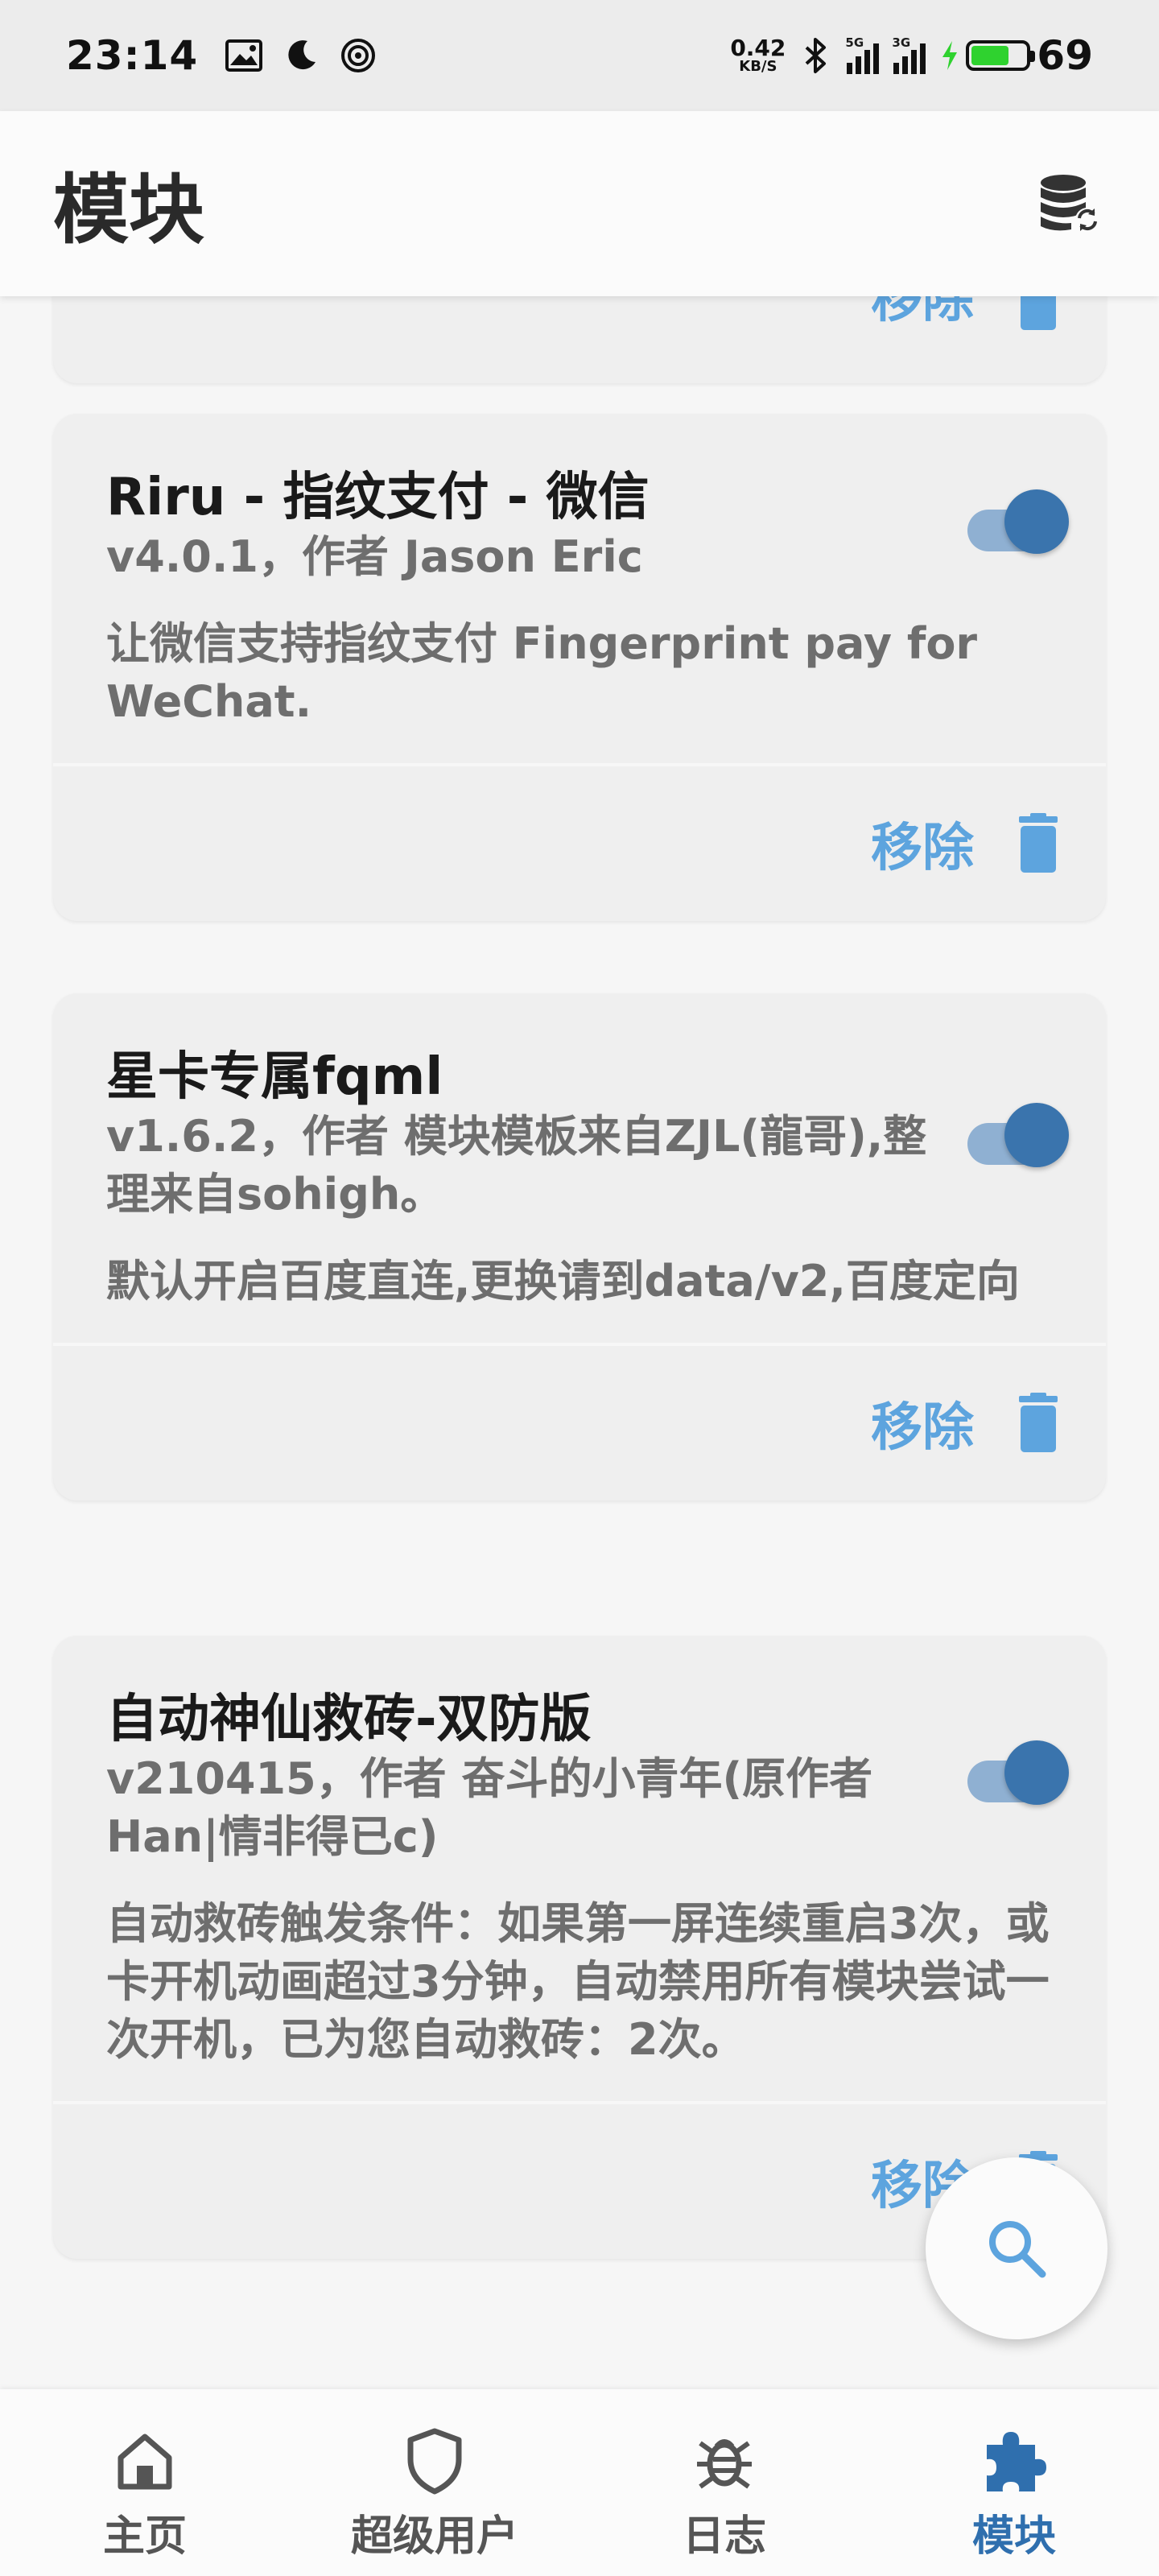  Describe the element at coordinates (563, 1281) in the screenshot. I see `module-description: 默认开启百度直连,更换请到data/v2,百度定向` at that location.